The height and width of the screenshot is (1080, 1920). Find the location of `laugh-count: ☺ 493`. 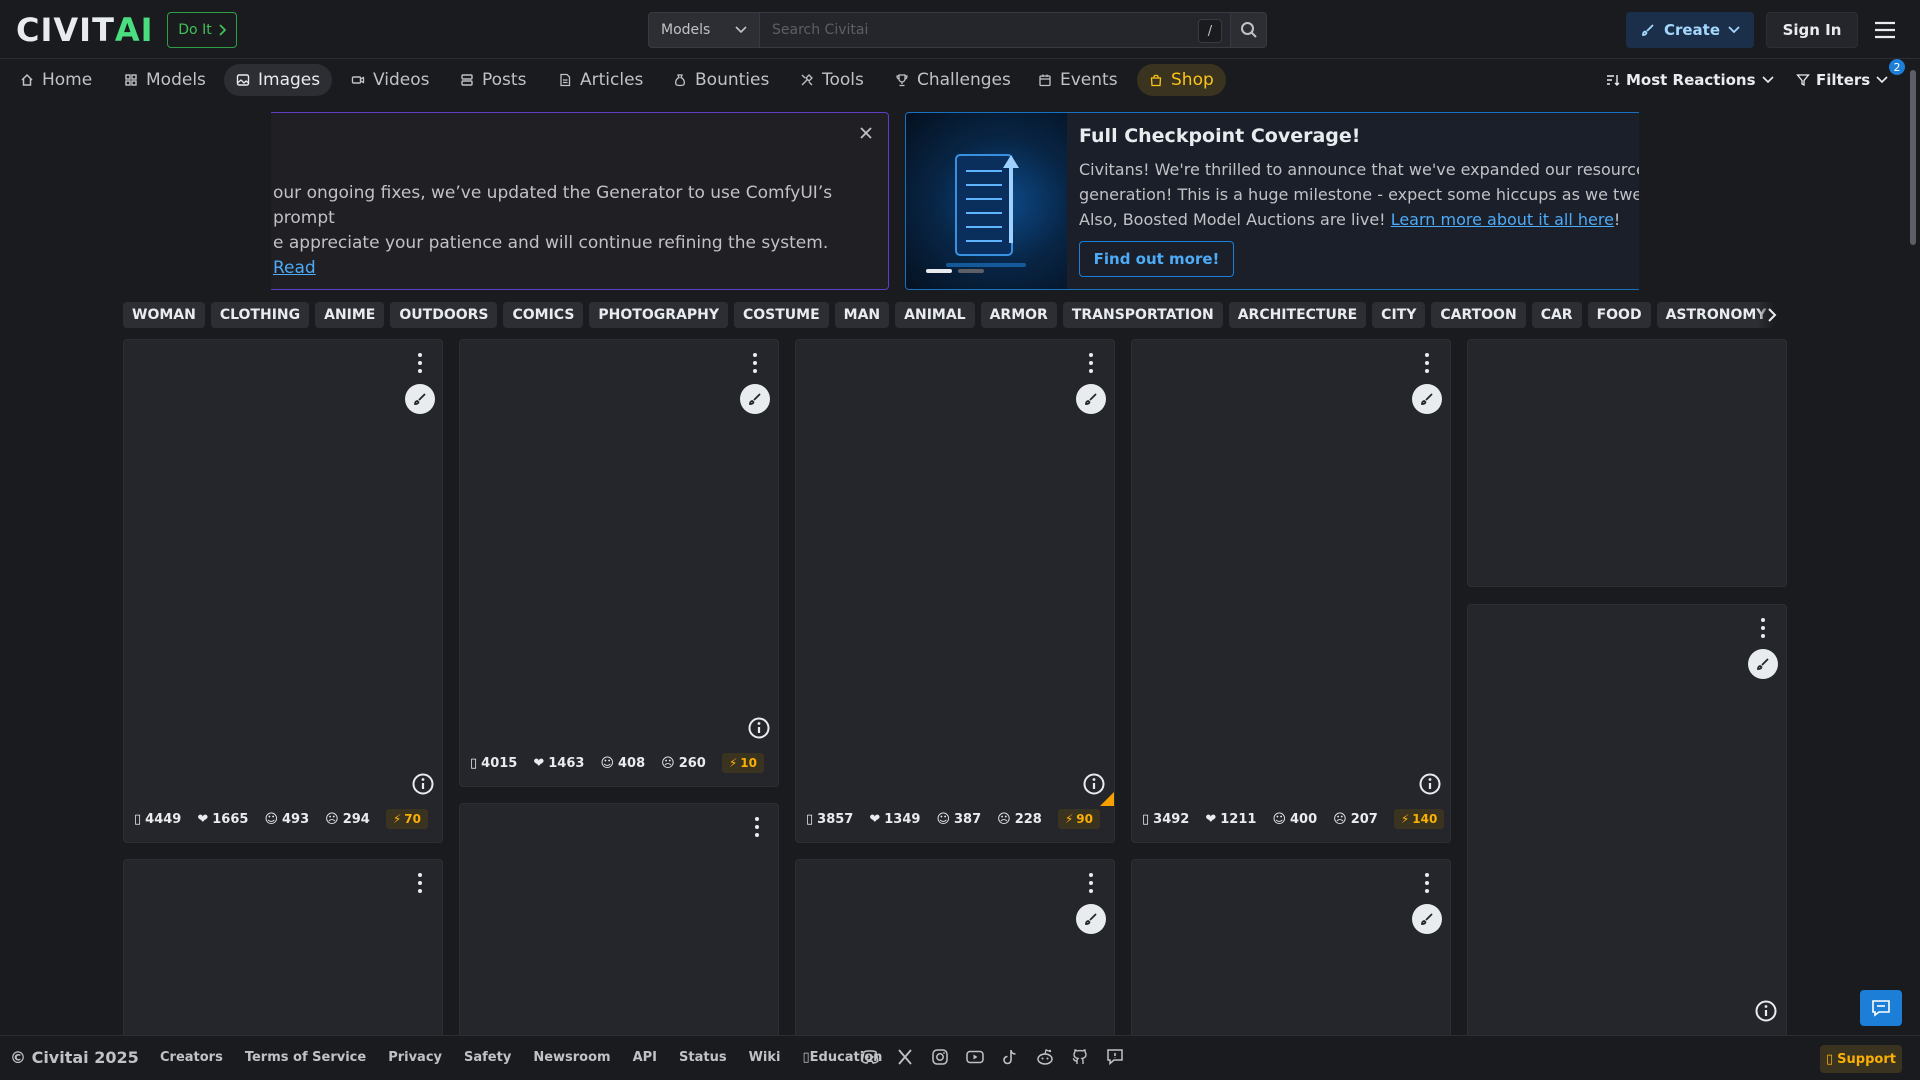

laugh-count: ☺ 493 is located at coordinates (286, 819).